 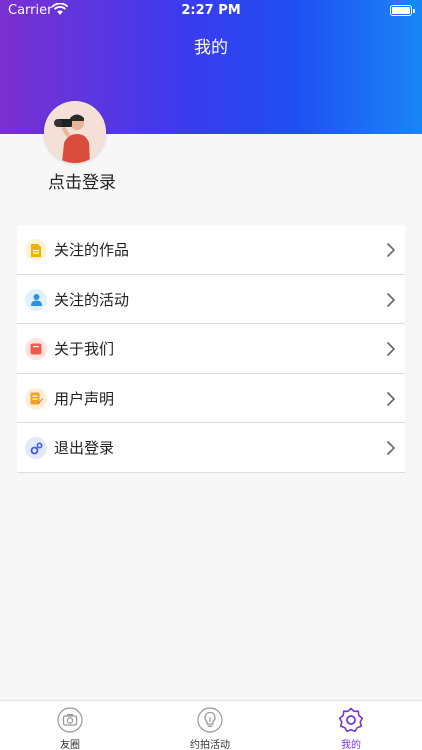 What do you see at coordinates (351, 745) in the screenshot?
I see `tab-label: 我的` at bounding box center [351, 745].